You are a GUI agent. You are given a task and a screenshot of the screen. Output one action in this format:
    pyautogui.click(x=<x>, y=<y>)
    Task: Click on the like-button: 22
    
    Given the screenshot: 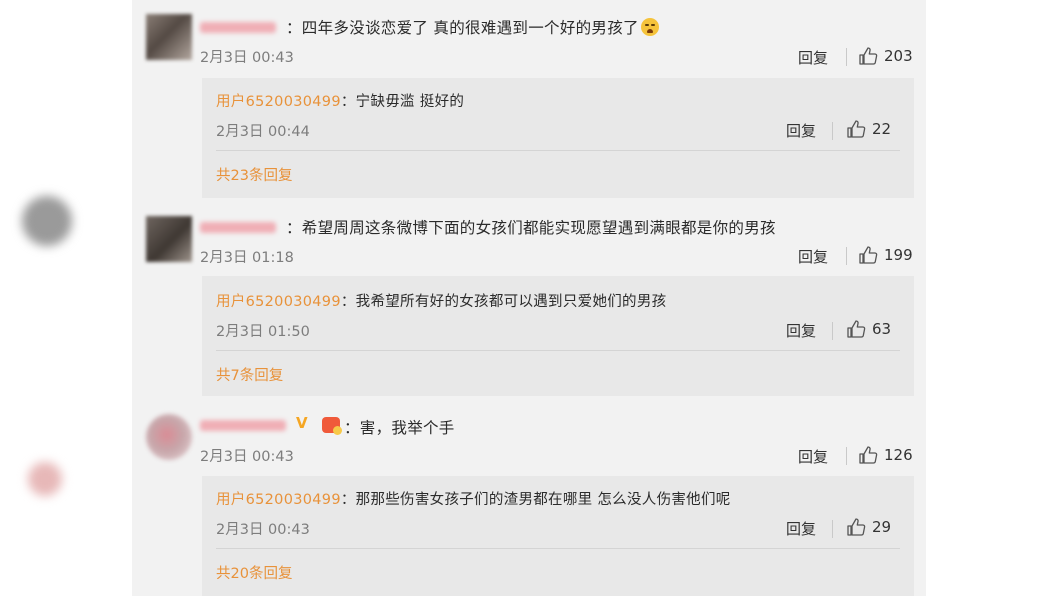 What is the action you would take?
    pyautogui.click(x=868, y=129)
    